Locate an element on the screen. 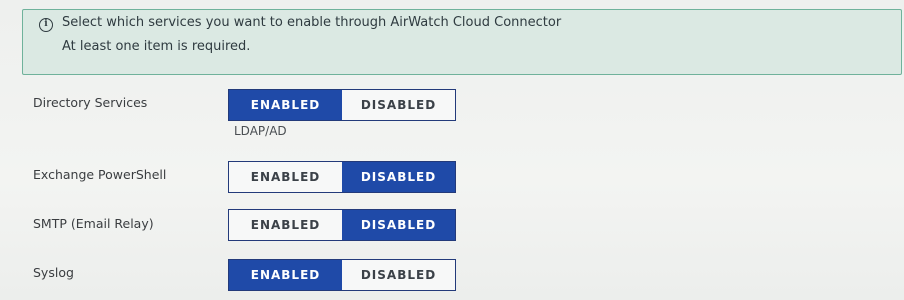  directory-services-disabled-button: DISABLED is located at coordinates (398, 105).